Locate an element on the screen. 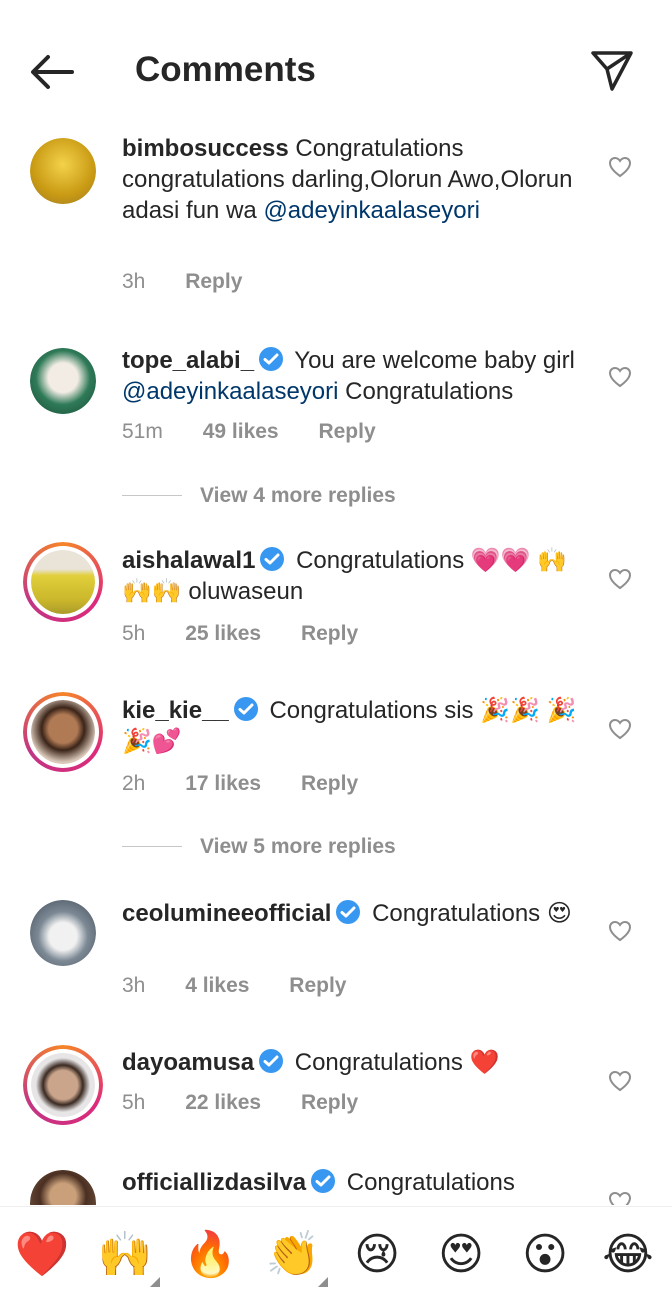 The width and height of the screenshot is (672, 1304). view-more-replies: View 4 more replies is located at coordinates (259, 496).